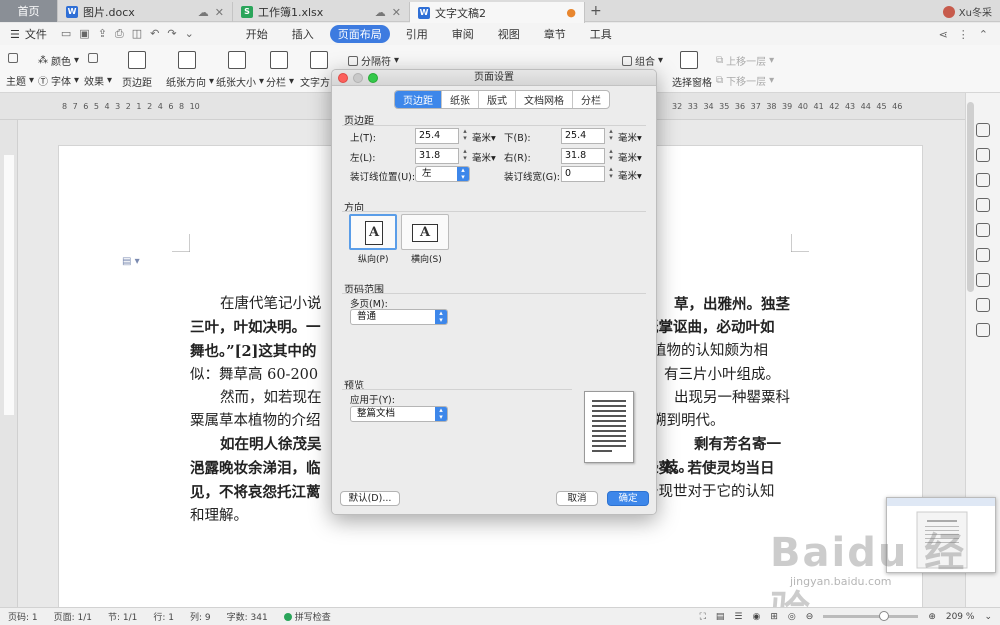 The height and width of the screenshot is (625, 1000). I want to click on bottom-margin-unit: 毫米▾, so click(630, 137).